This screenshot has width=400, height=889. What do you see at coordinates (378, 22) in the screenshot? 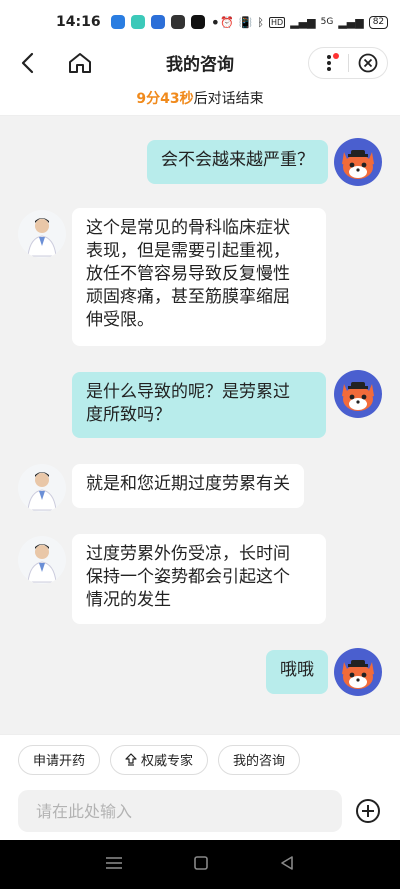
I see `battery-icon: 82` at bounding box center [378, 22].